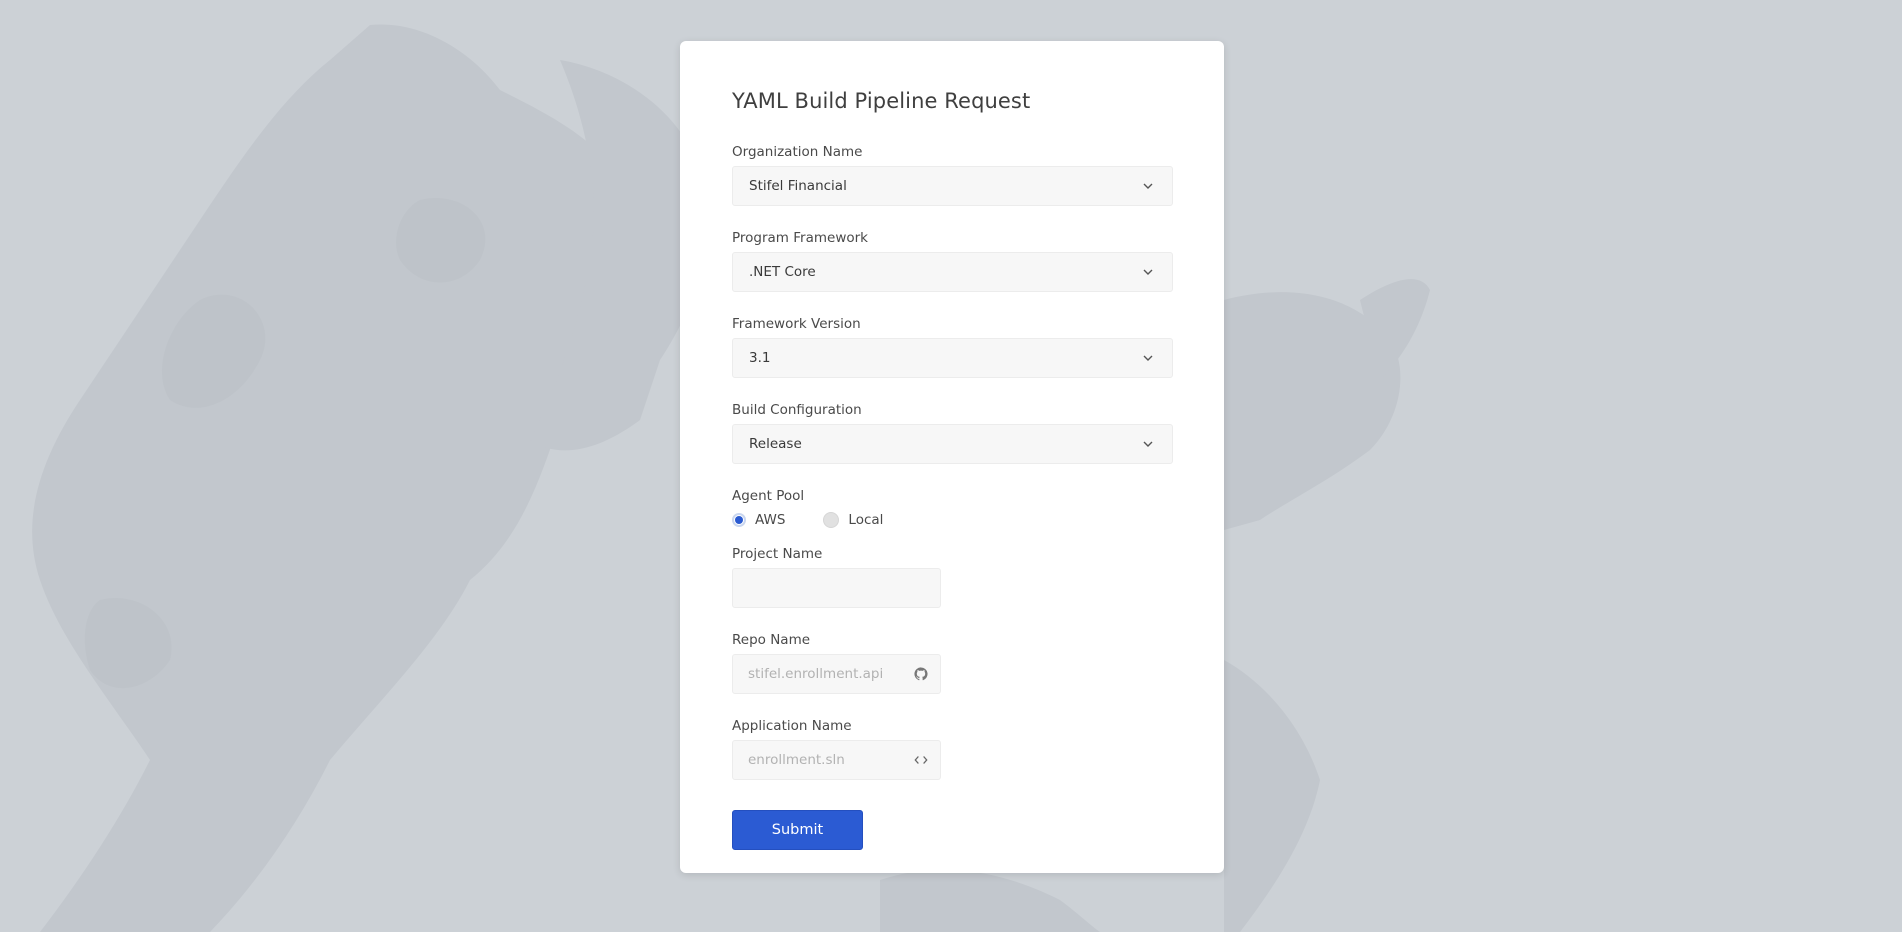  Describe the element at coordinates (952, 749) in the screenshot. I see `app-name-field: Application Name enrollment.sln` at that location.